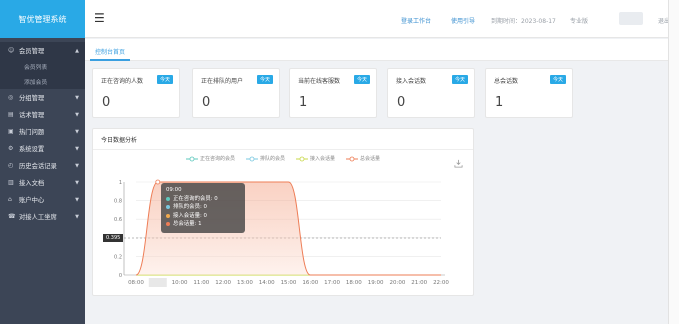 This screenshot has height=324, width=679. I want to click on x-tick-label: 20:00, so click(397, 283).